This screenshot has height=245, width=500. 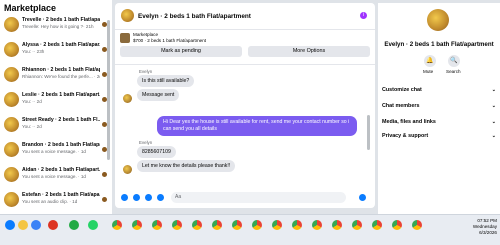 What do you see at coordinates (23, 225) in the screenshot?
I see `file-explorer-icon` at bounding box center [23, 225].